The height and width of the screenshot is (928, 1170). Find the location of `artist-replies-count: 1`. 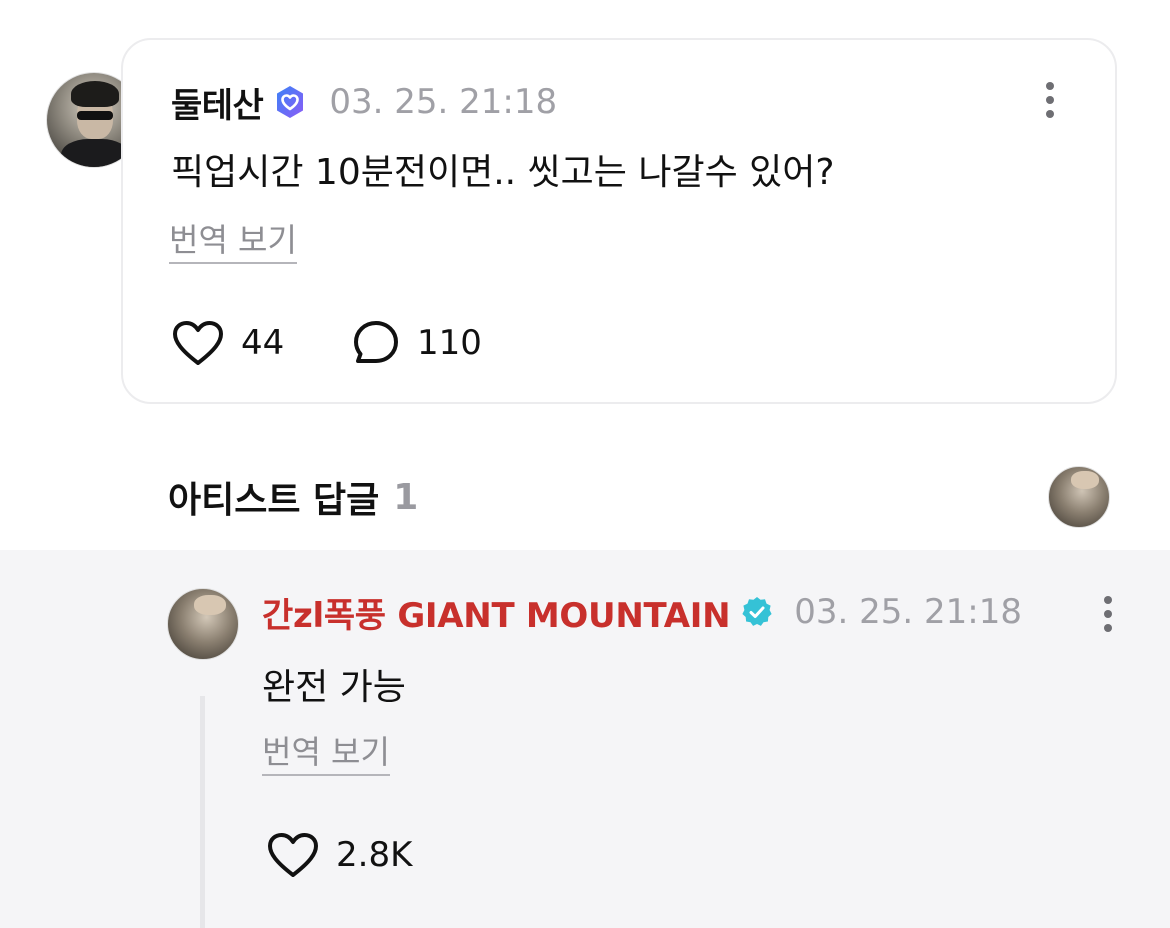

artist-replies-count: 1 is located at coordinates (406, 497).